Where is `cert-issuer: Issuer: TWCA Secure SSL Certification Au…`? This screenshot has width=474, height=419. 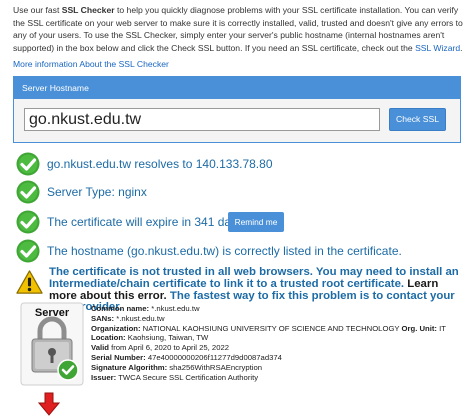
cert-issuer: Issuer: TWCA Secure SSL Certification Au… is located at coordinates (175, 377).